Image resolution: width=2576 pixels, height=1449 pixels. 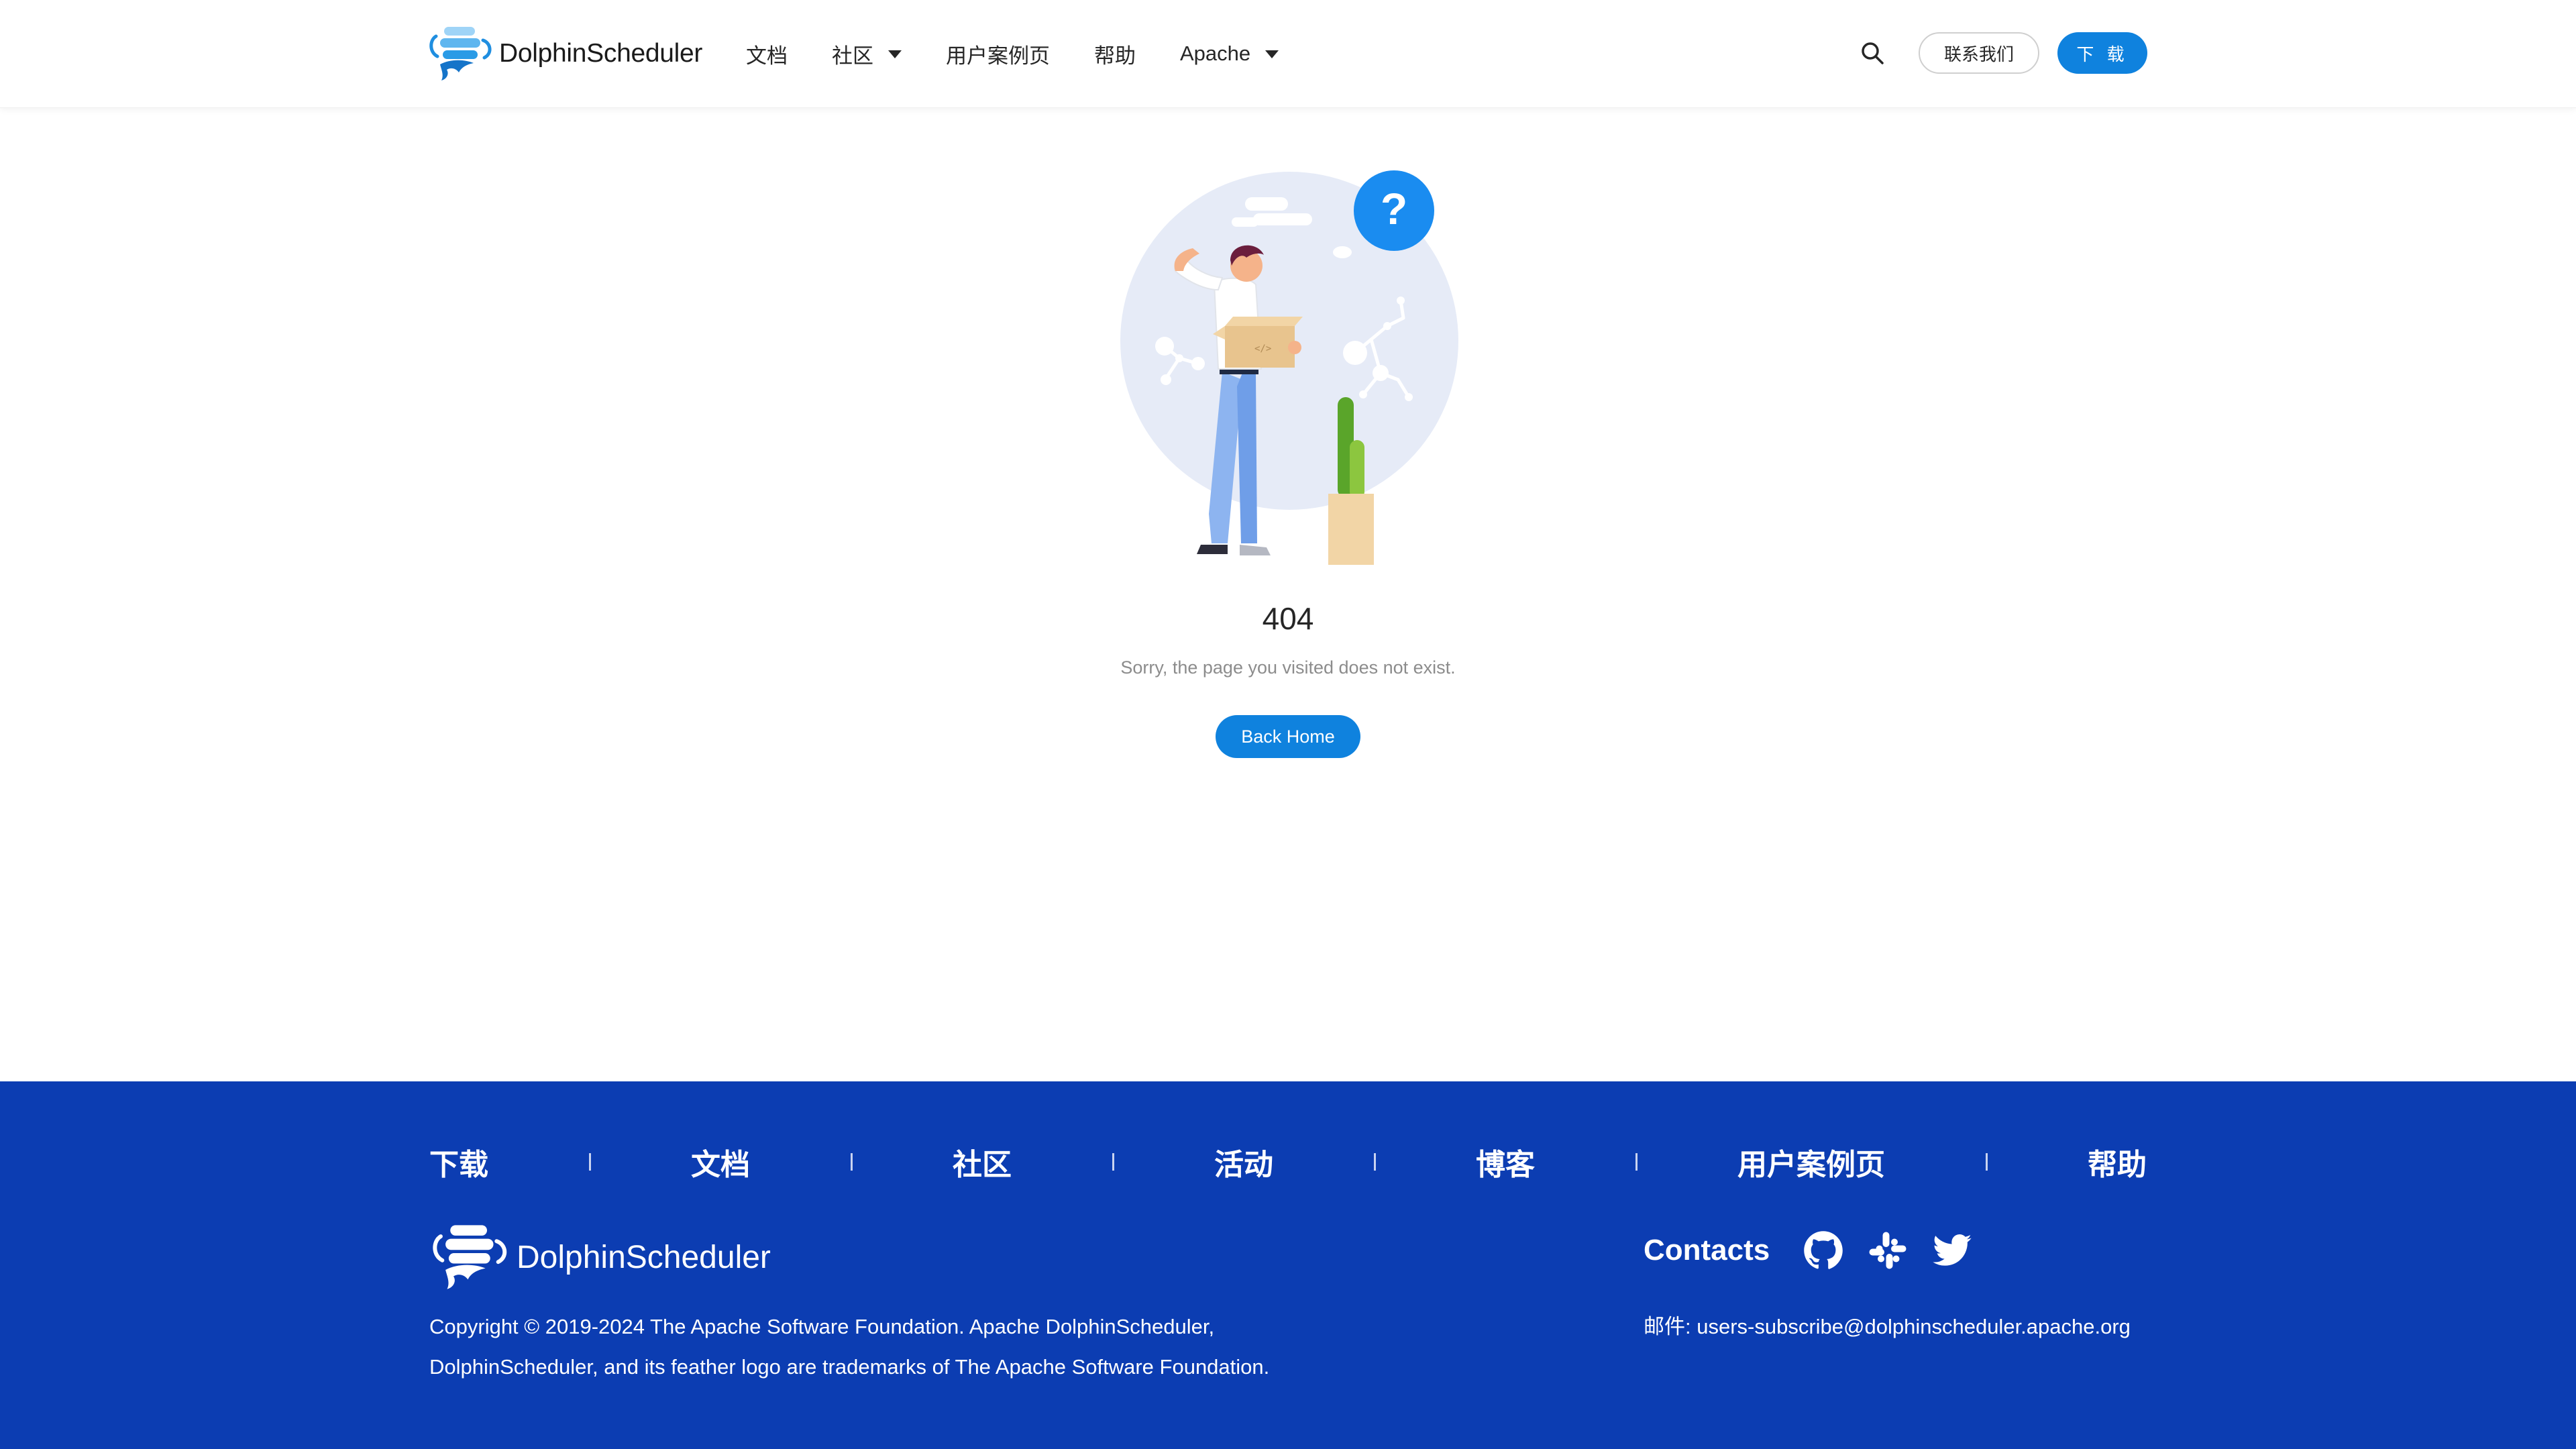 I want to click on site-logo: DolphinScheduler, so click(x=564, y=53).